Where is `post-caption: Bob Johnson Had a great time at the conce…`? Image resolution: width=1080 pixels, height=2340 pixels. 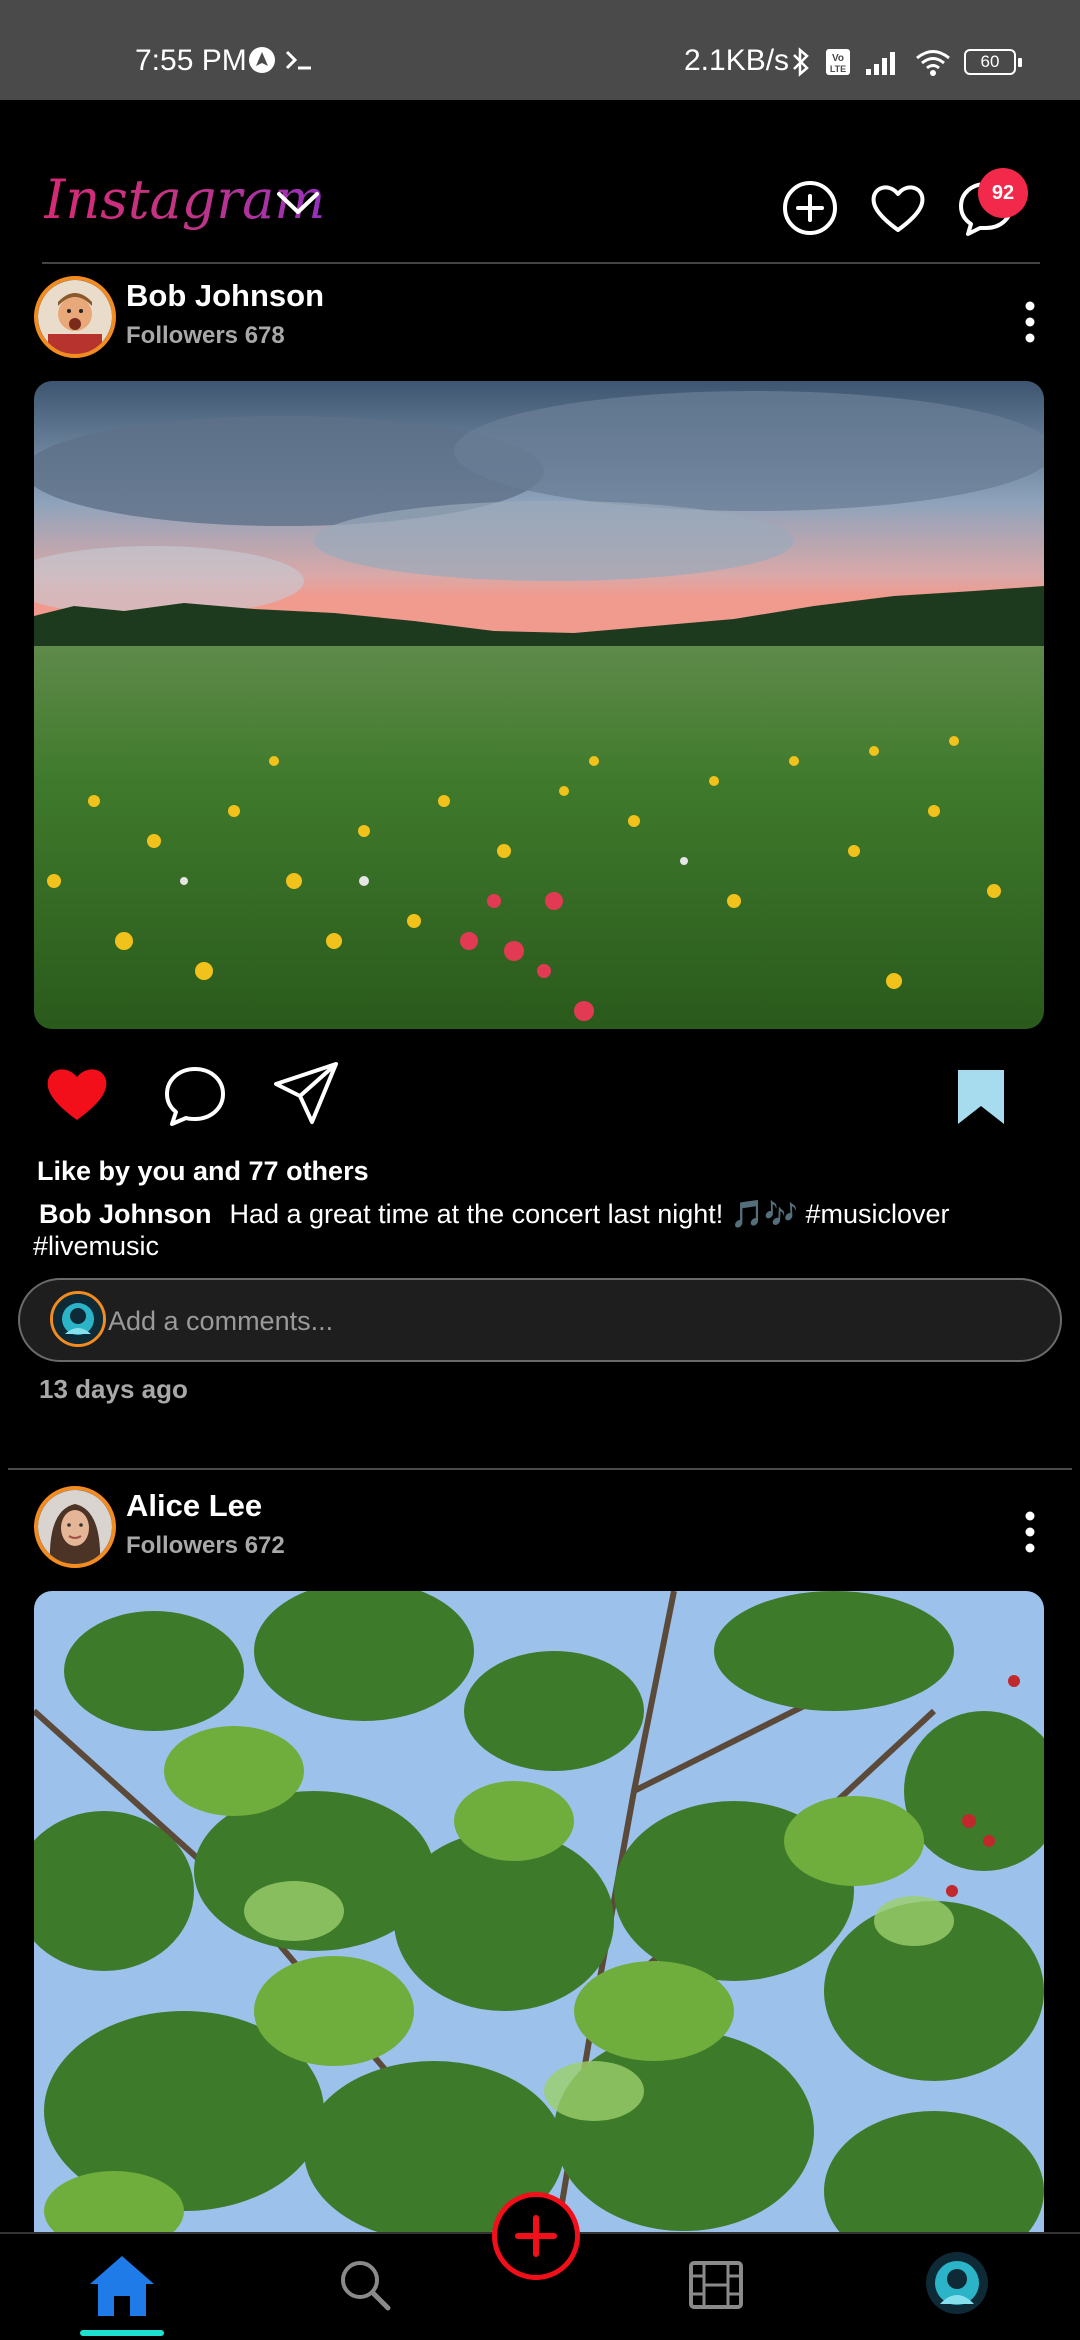
post-caption: Bob Johnson Had a great time at the conce… is located at coordinates (528, 1230).